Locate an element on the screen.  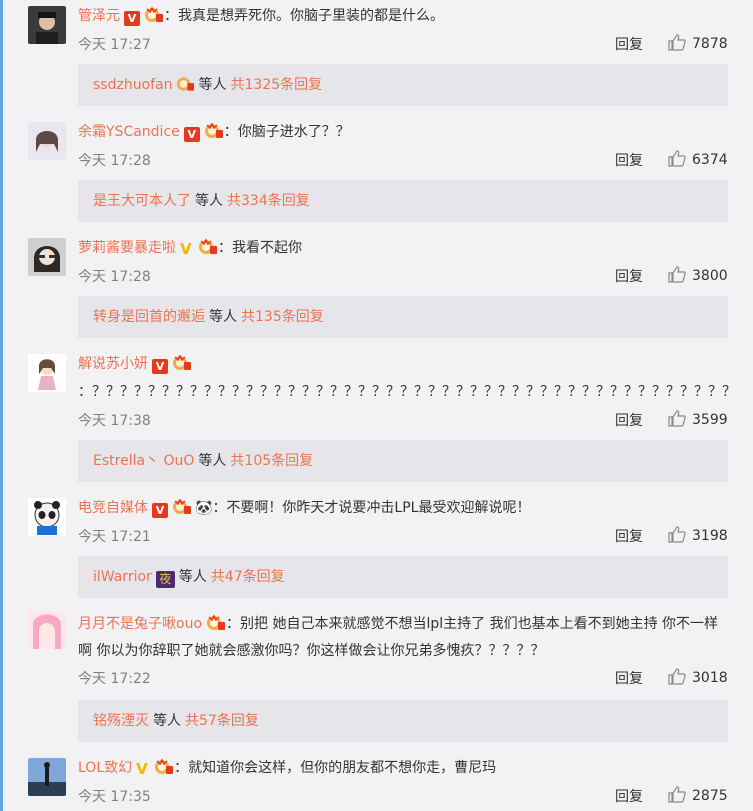
sub-reply-count-link: 共105条回复 is located at coordinates (271, 461).